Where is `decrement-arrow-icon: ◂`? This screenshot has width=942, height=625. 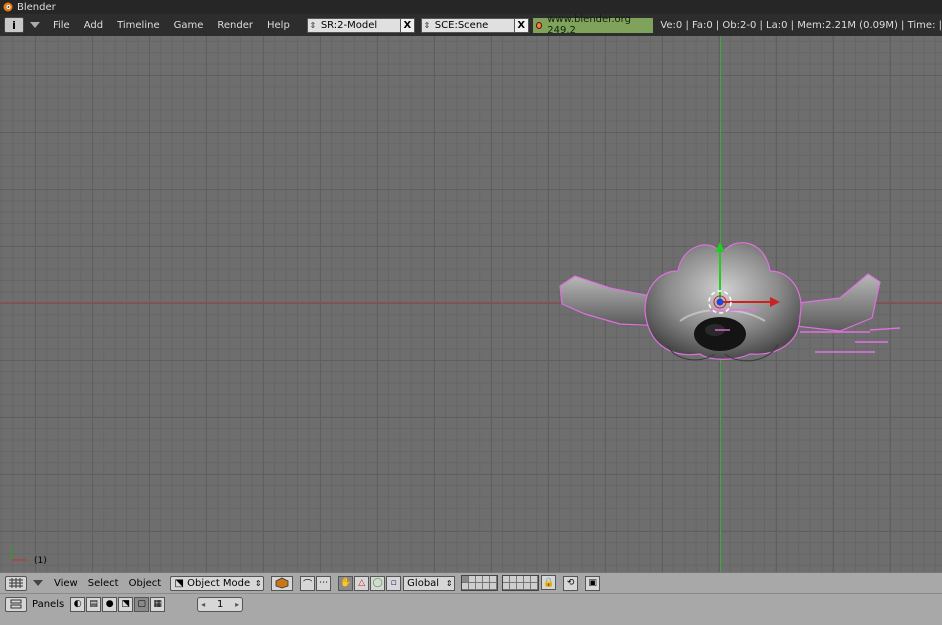
decrement-arrow-icon: ◂ is located at coordinates (203, 604).